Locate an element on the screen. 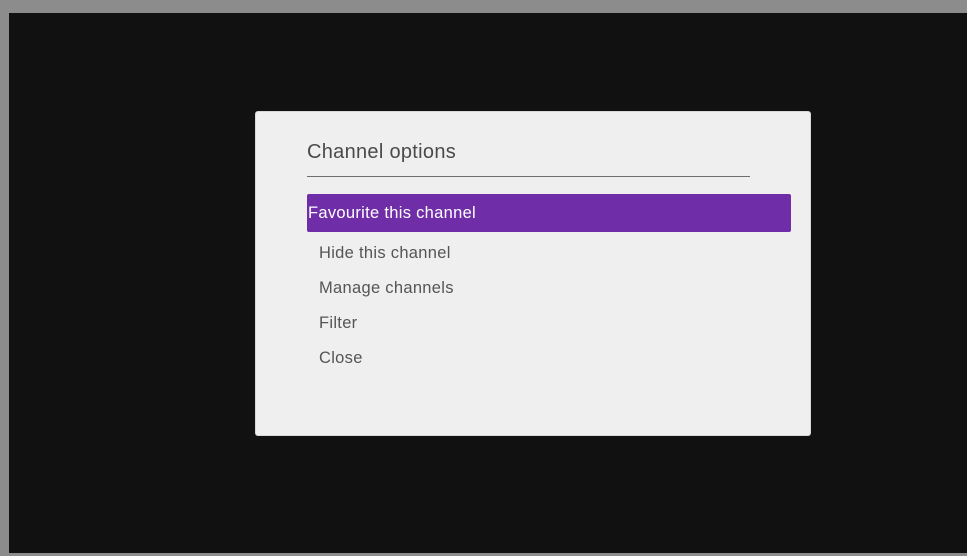 The height and width of the screenshot is (556, 967). menu-item-filter: Filter is located at coordinates (549, 323).